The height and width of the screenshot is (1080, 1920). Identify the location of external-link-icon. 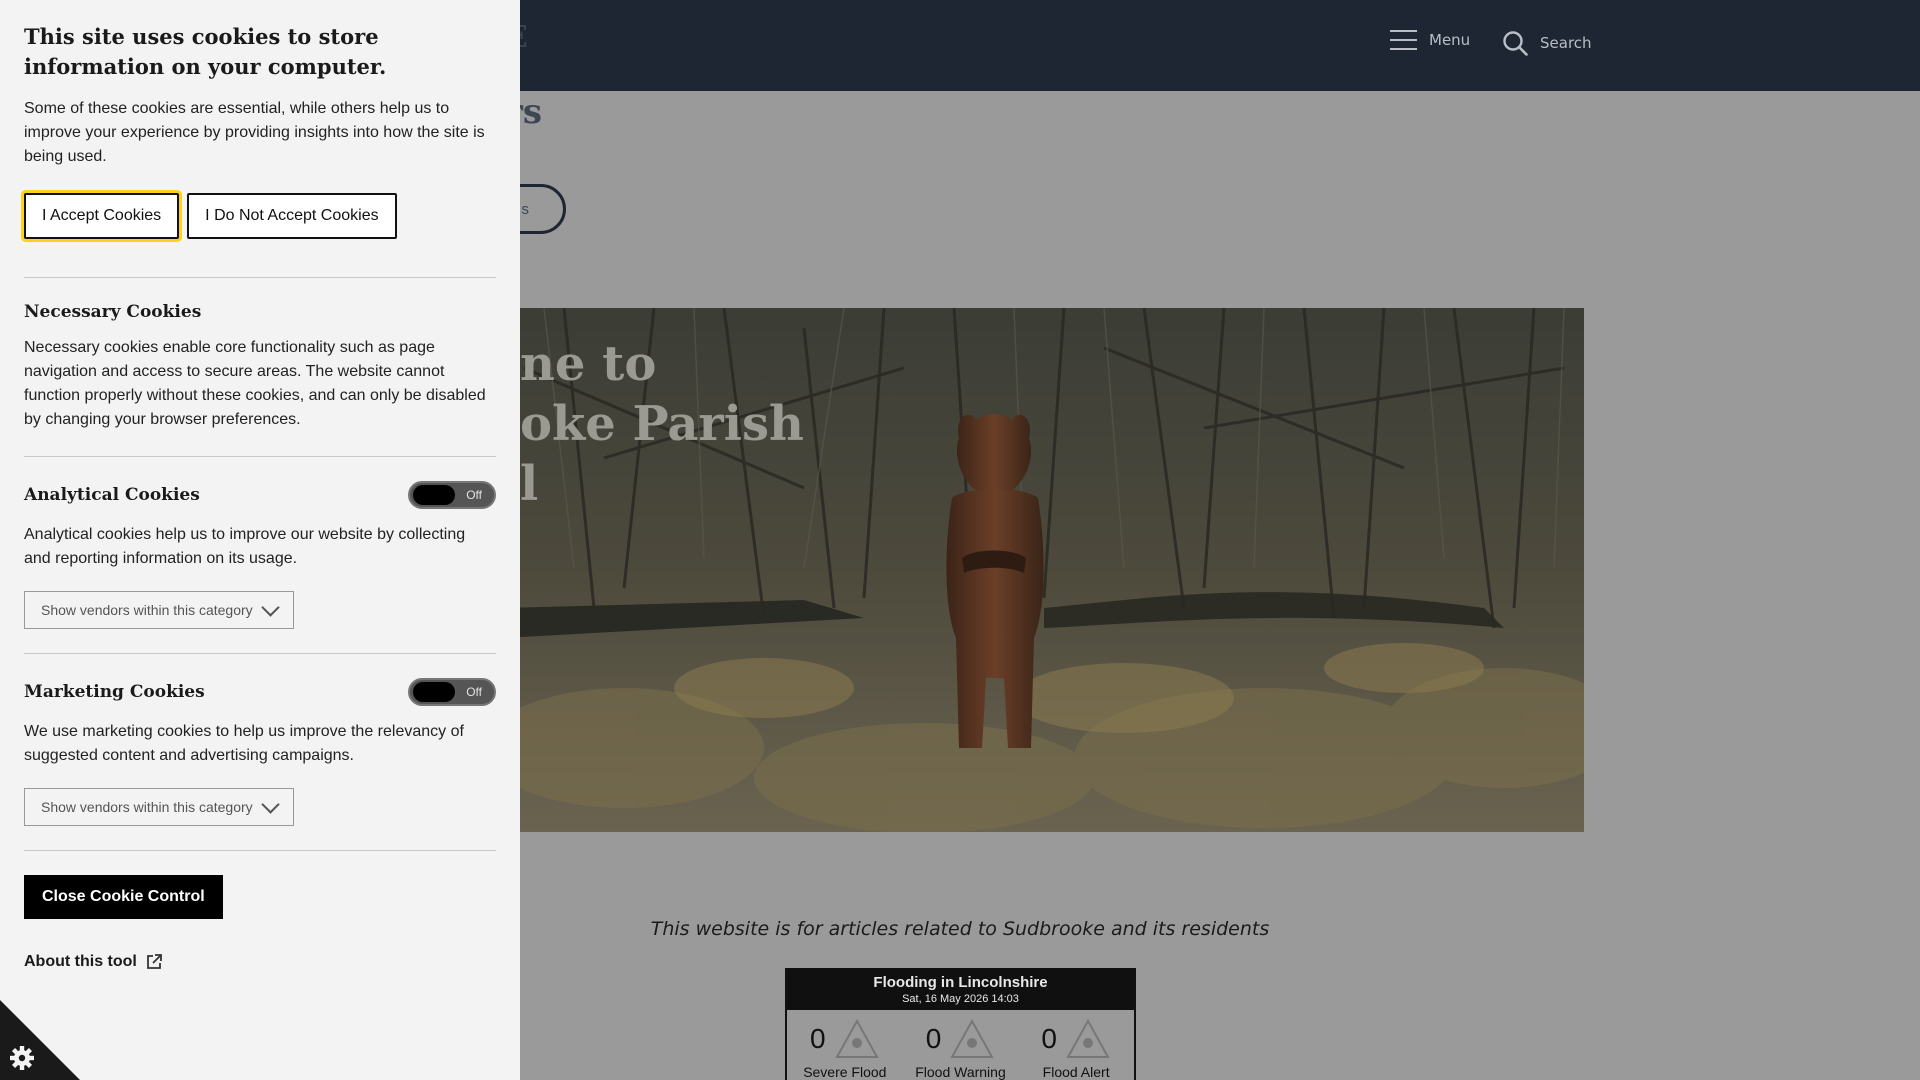
(154, 961).